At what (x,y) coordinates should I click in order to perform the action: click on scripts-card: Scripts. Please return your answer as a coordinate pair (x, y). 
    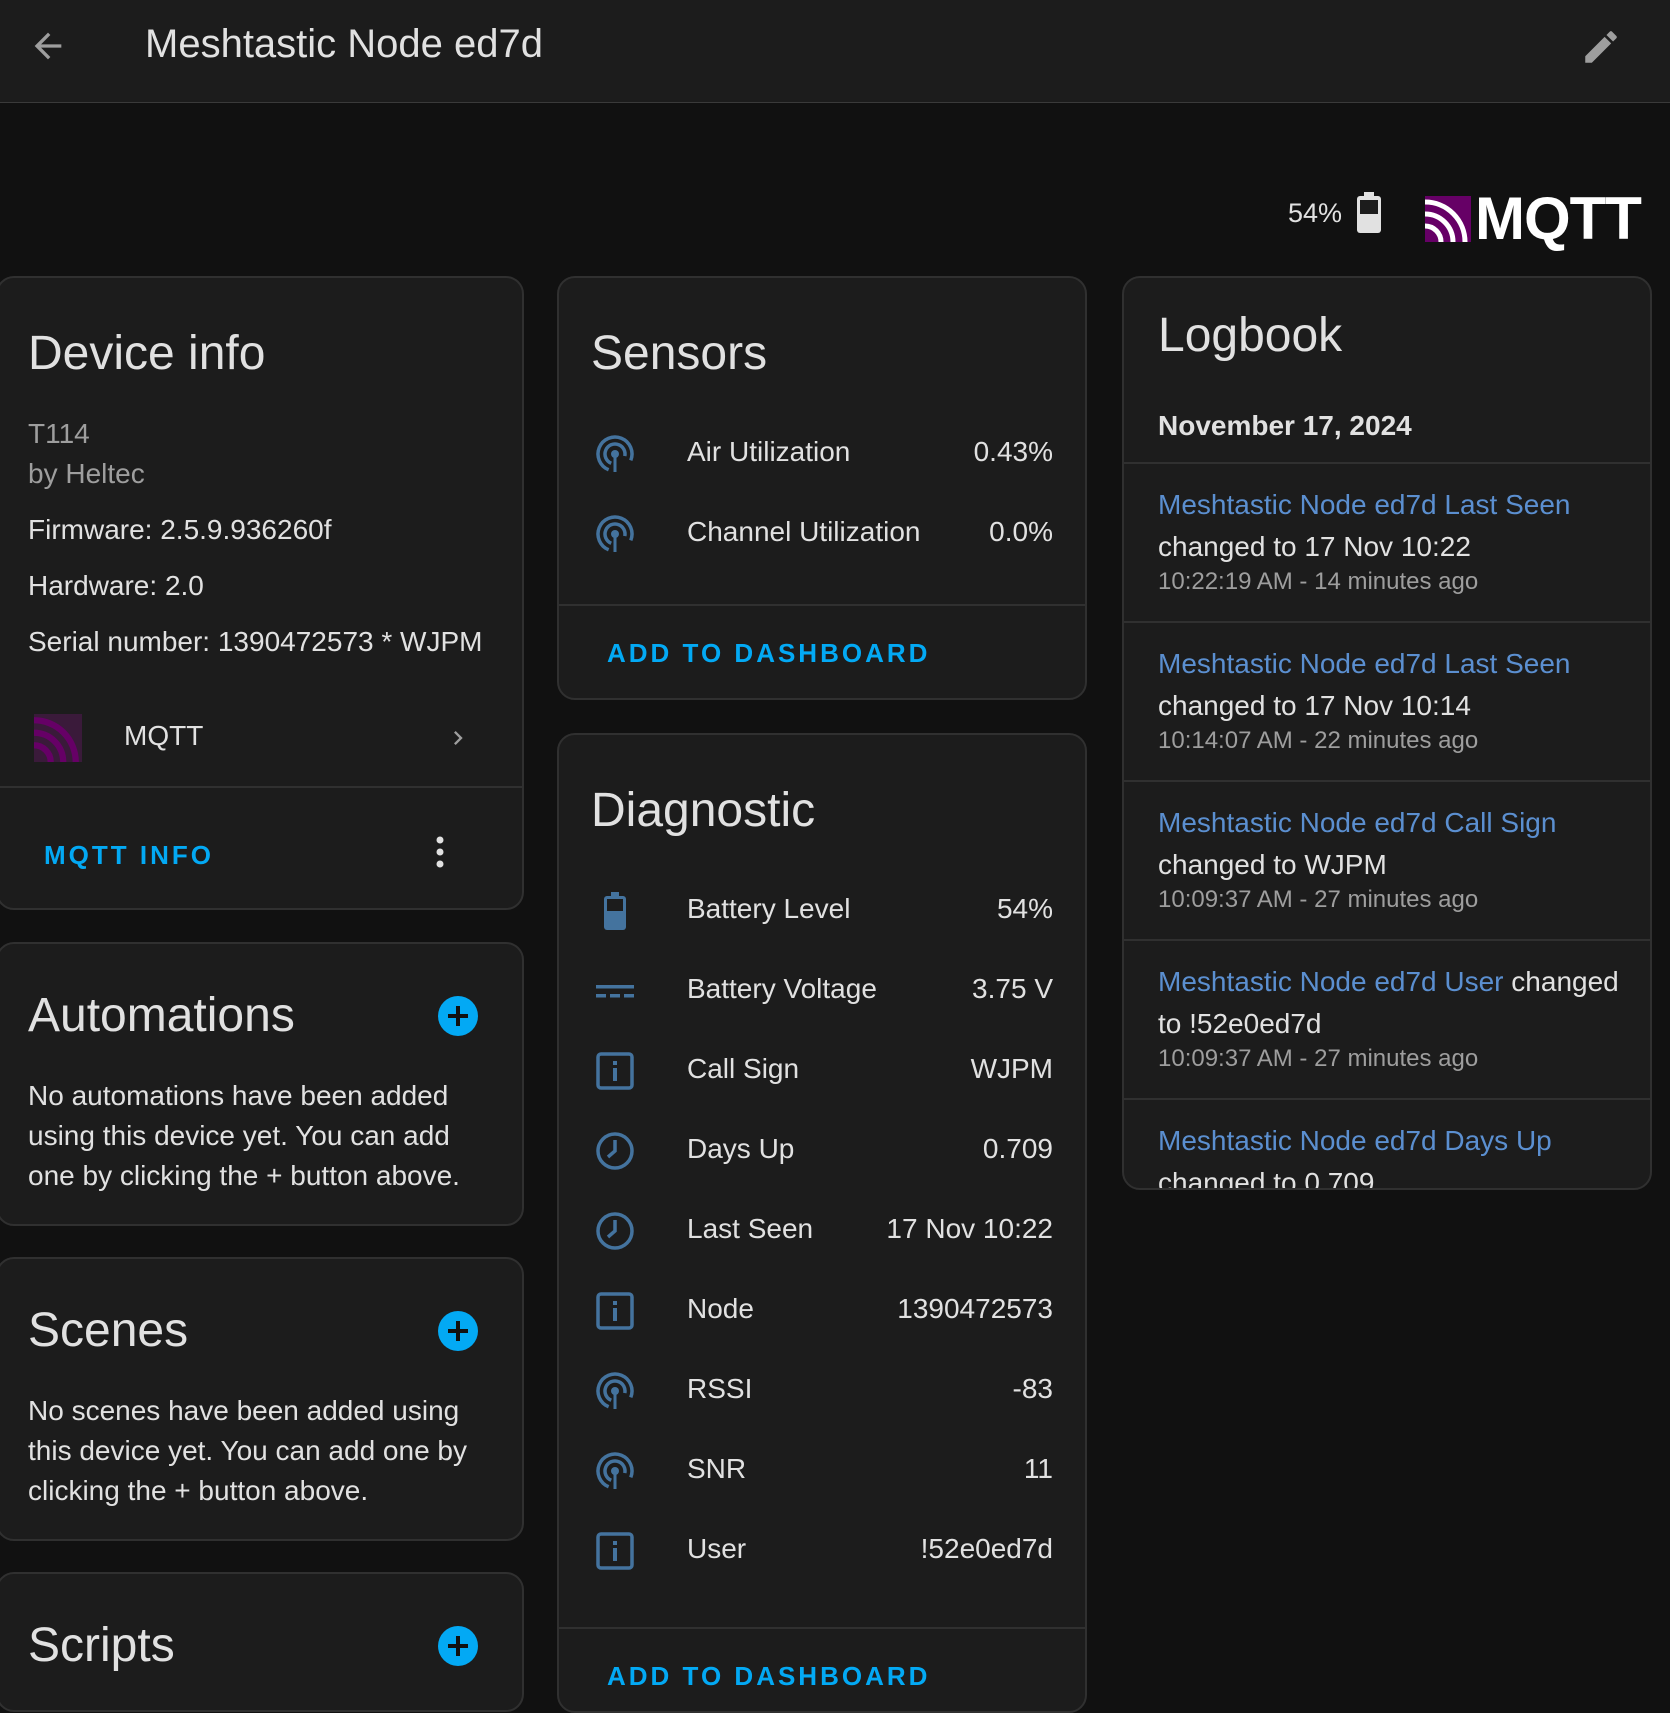
    Looking at the image, I should click on (262, 1642).